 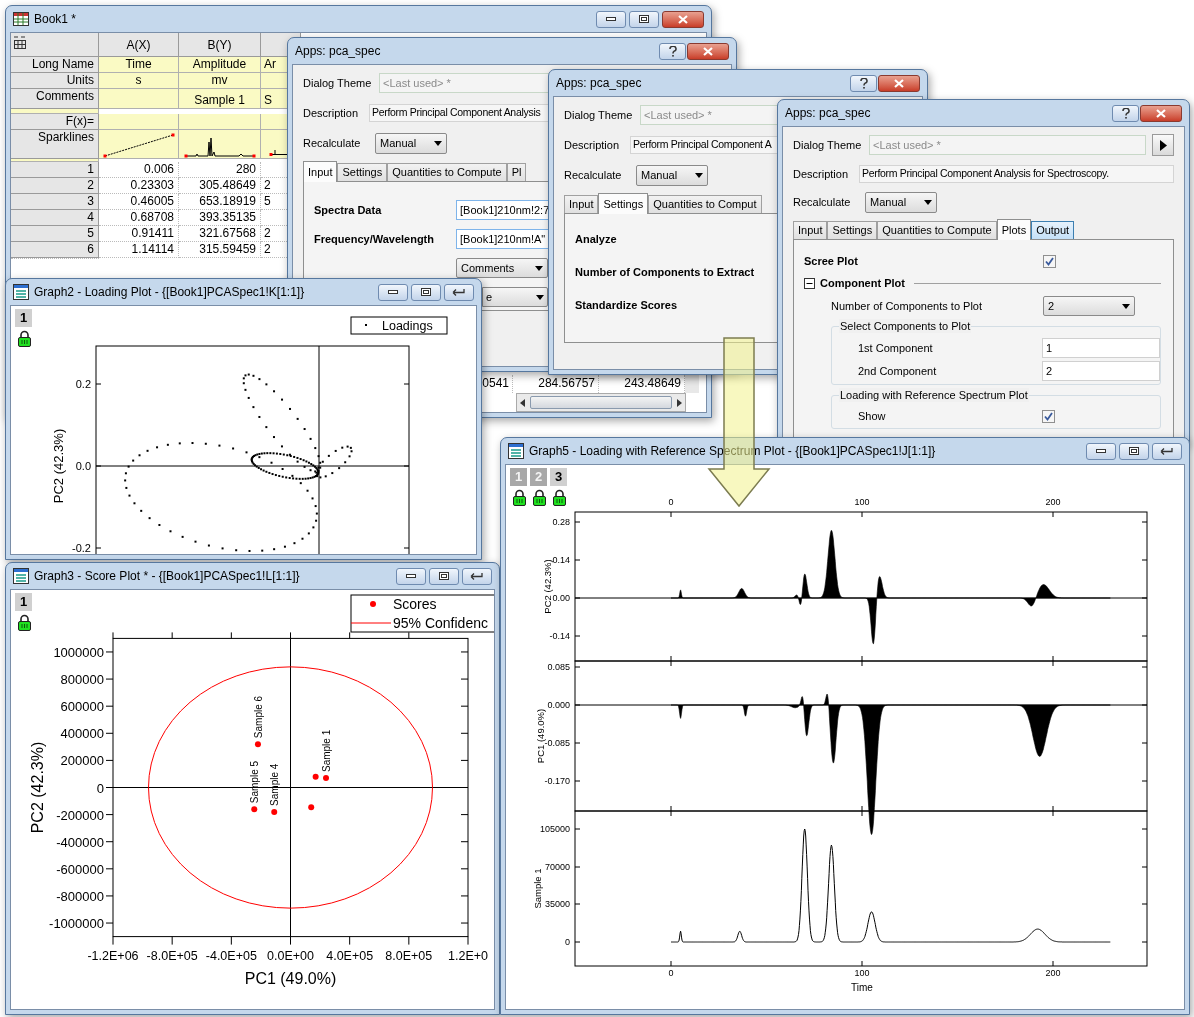 I want to click on table-cell: 0.68708, so click(x=139, y=218).